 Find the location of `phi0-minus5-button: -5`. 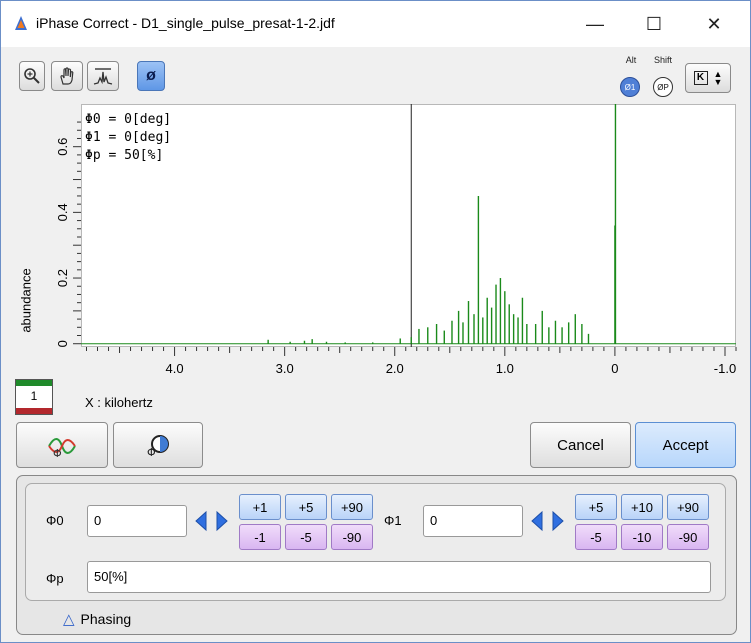

phi0-minus5-button: -5 is located at coordinates (306, 537).